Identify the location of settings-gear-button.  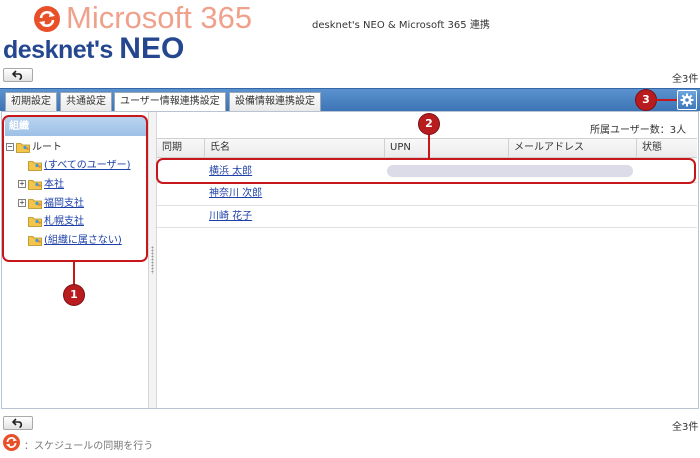
(687, 100).